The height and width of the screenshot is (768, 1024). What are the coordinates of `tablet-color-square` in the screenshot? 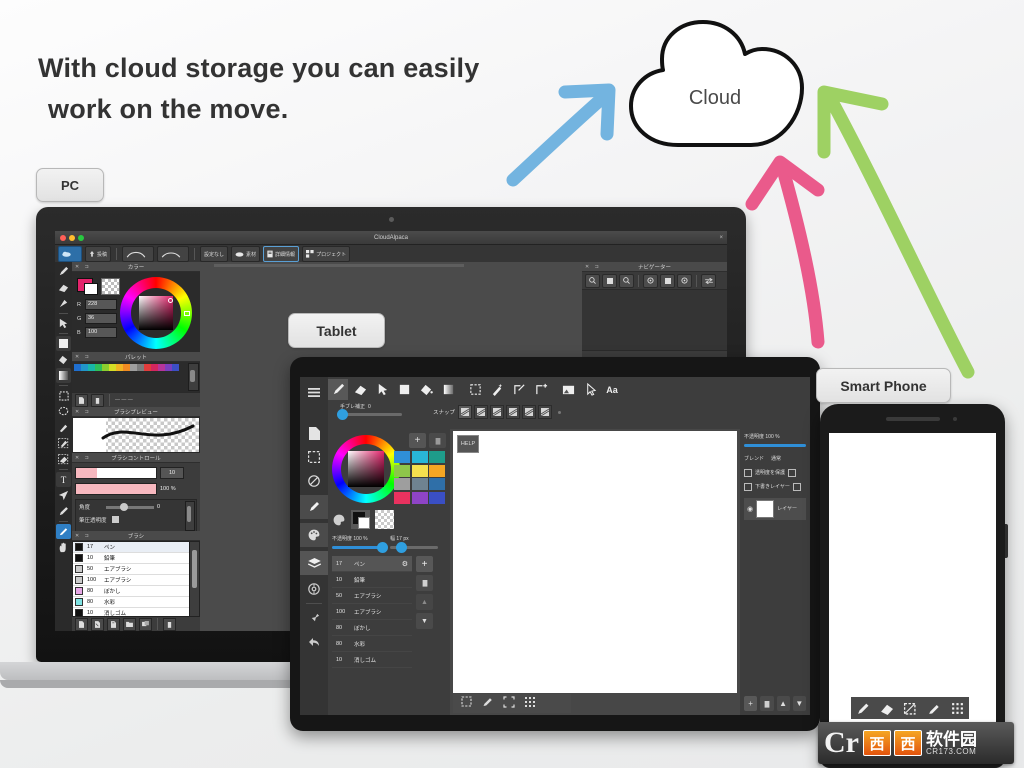 It's located at (366, 469).